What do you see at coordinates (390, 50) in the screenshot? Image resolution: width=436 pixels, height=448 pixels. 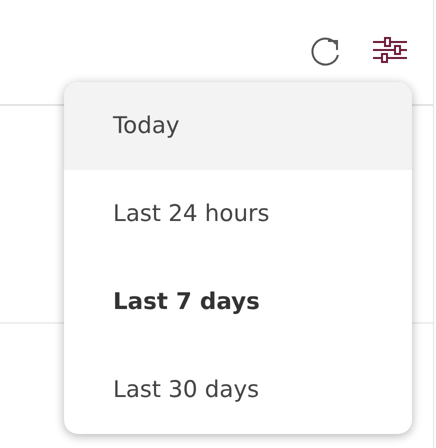 I see `sliders-icon` at bounding box center [390, 50].